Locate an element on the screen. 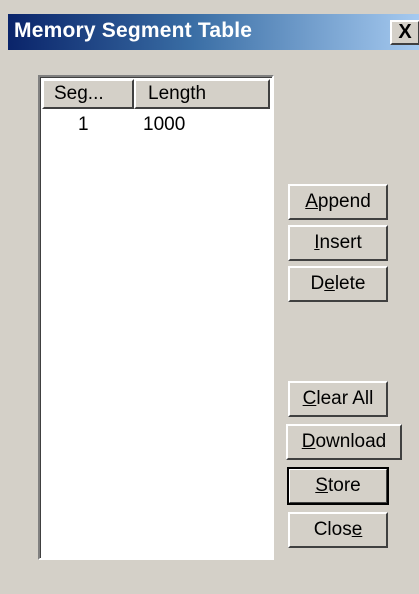 Image resolution: width=419 pixels, height=594 pixels. length-cell: 1000 is located at coordinates (164, 124).